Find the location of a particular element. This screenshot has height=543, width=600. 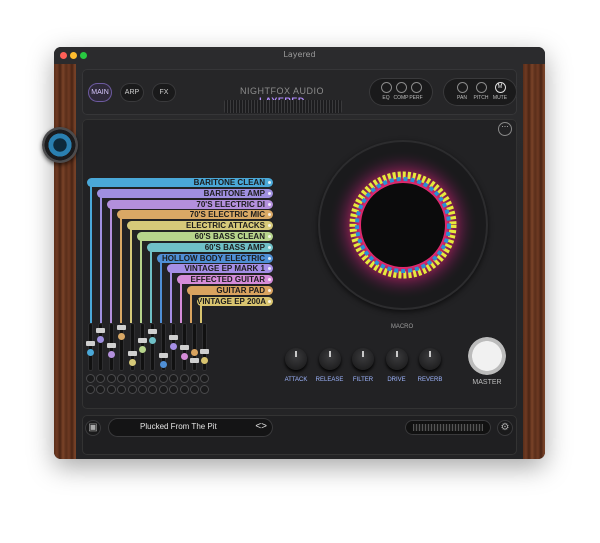

layer-bar: 70'S ELECTRIC DI is located at coordinates (190, 204).